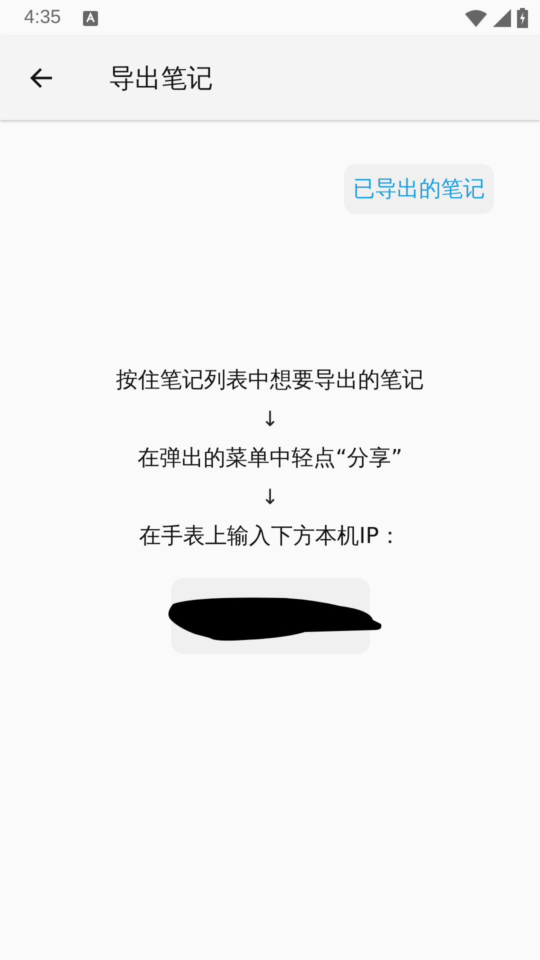 Image resolution: width=540 pixels, height=960 pixels. What do you see at coordinates (476, 18) in the screenshot?
I see `wifi-icon` at bounding box center [476, 18].